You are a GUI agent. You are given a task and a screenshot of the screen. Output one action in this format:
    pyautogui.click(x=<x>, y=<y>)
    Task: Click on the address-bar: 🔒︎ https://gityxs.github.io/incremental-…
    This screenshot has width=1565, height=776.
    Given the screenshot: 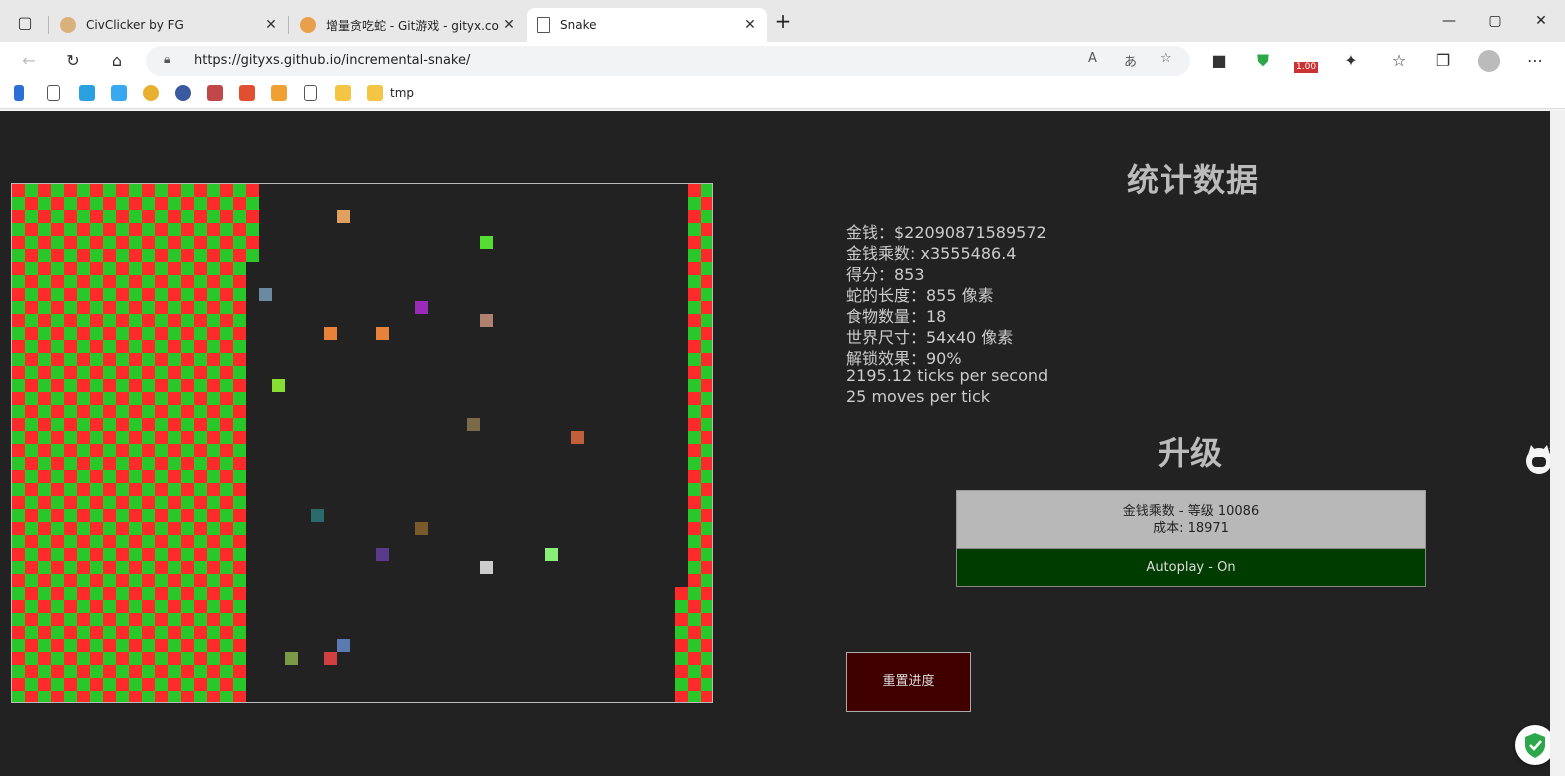 What is the action you would take?
    pyautogui.click(x=668, y=61)
    